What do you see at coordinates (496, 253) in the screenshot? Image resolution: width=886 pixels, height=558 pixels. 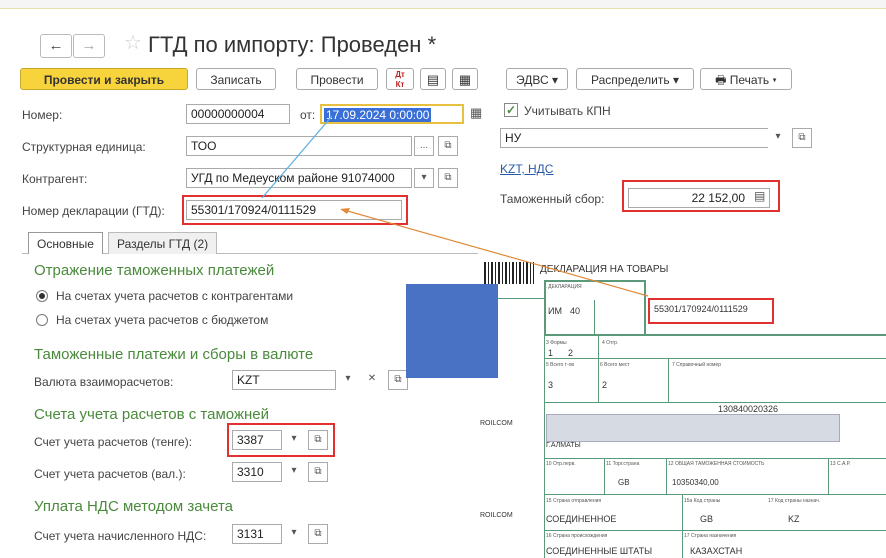 I see `declaration-link-line` at bounding box center [496, 253].